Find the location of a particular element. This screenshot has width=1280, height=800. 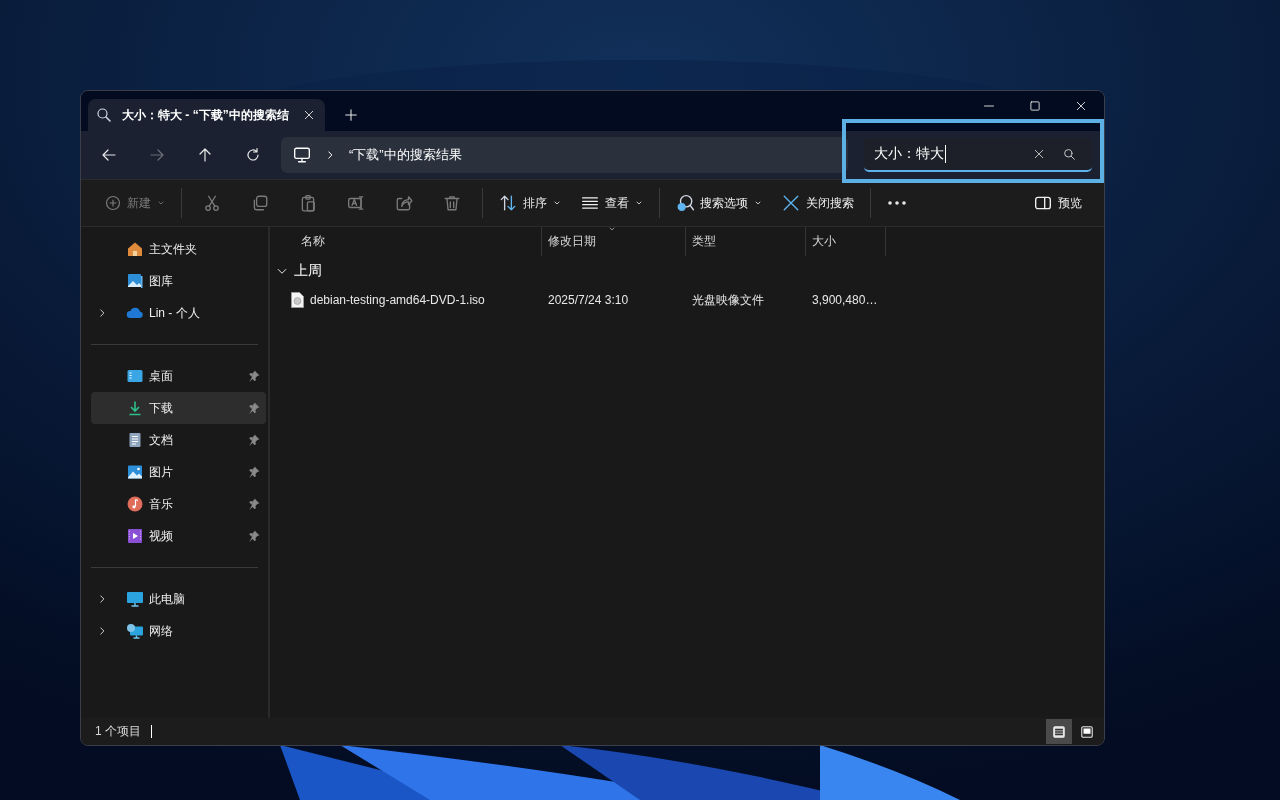

sidebar-label: 图库 is located at coordinates (161, 281).